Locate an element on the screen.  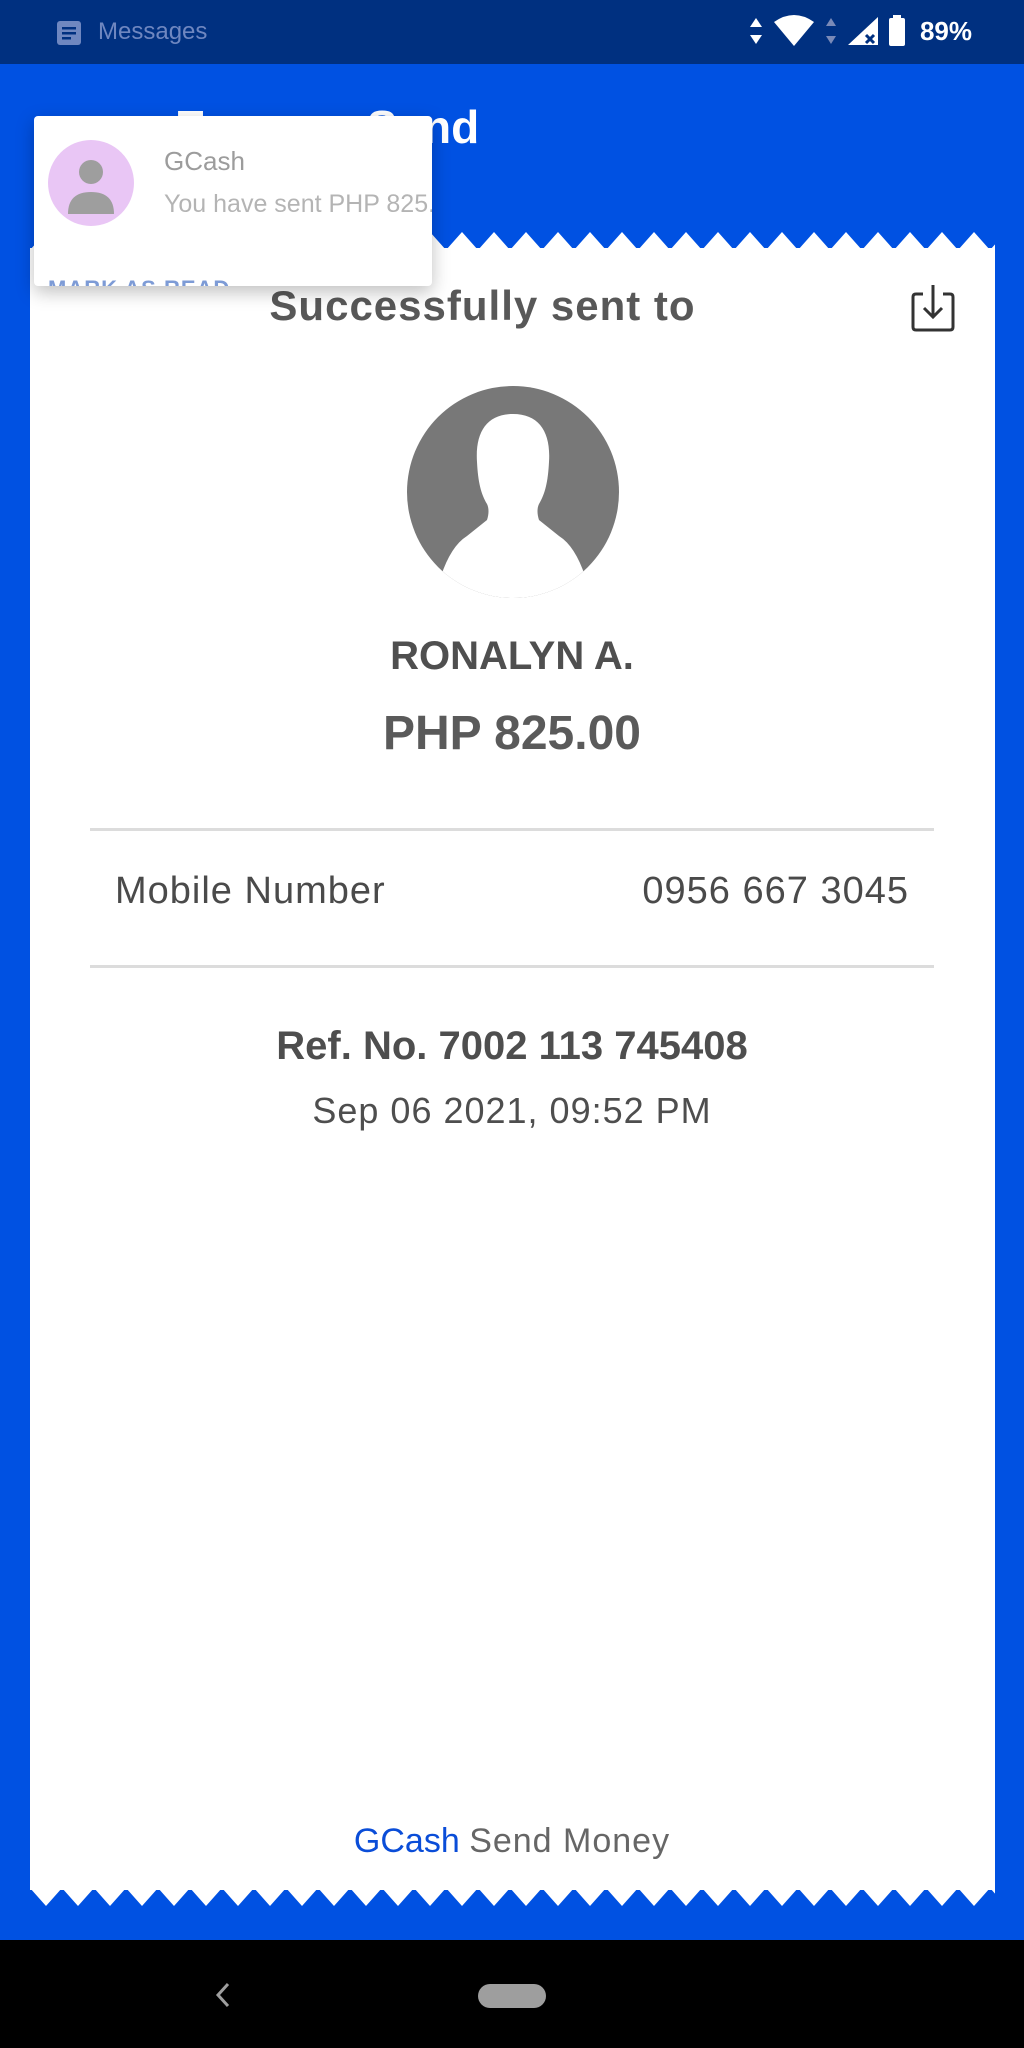
signal-icon is located at coordinates (862, 31).